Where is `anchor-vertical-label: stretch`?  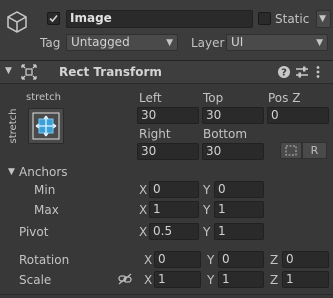 anchor-vertical-label: stretch is located at coordinates (13, 126).